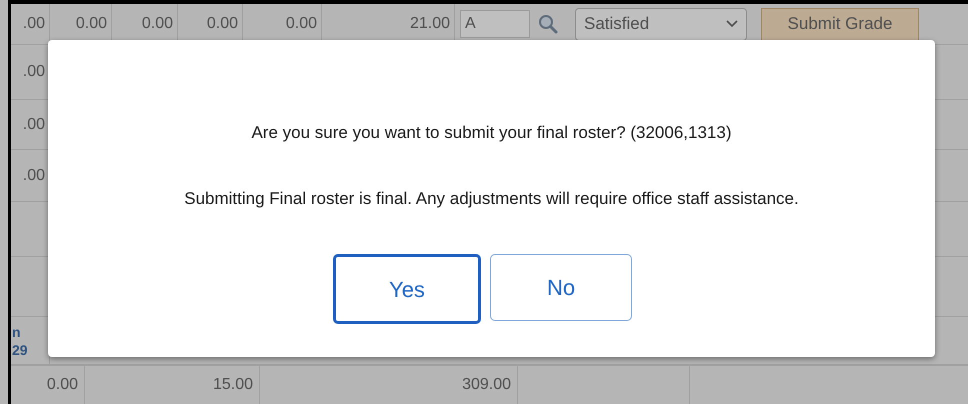 Image resolution: width=968 pixels, height=404 pixels. What do you see at coordinates (548, 24) in the screenshot?
I see `search-icon` at bounding box center [548, 24].